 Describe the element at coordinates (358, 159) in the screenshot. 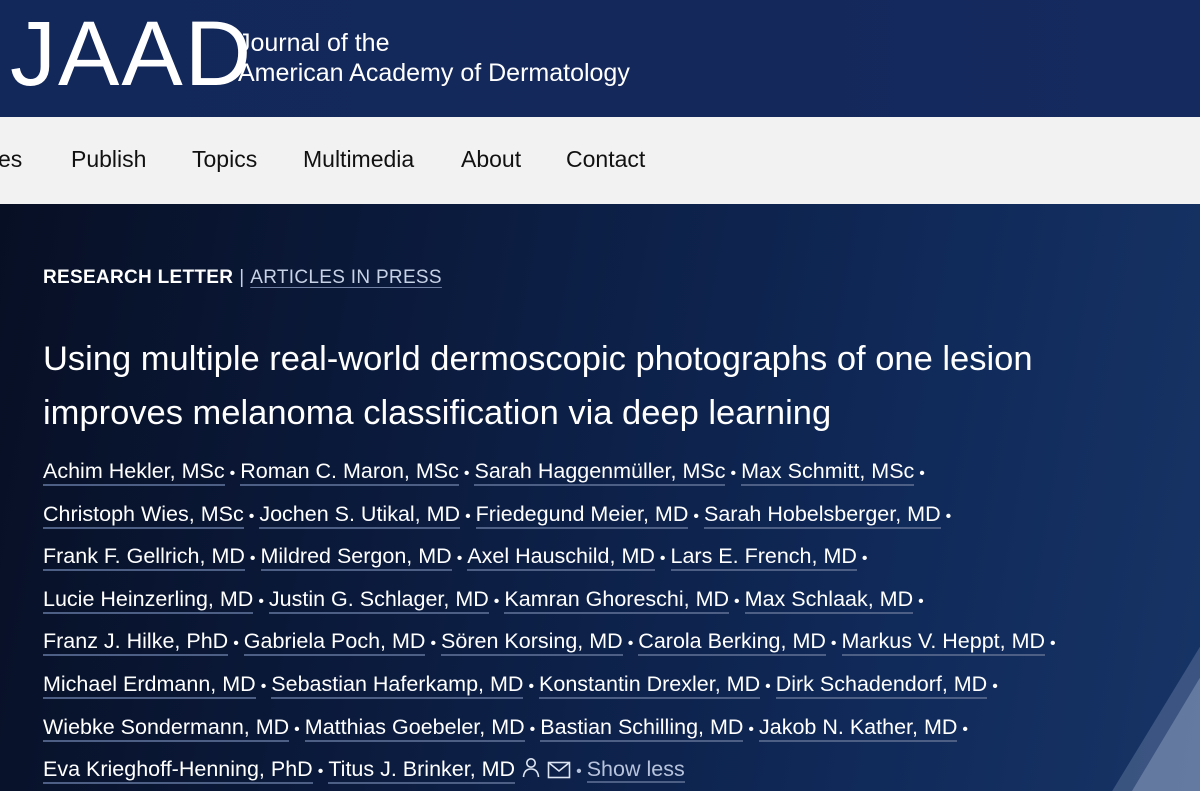

I see `nav-item-multimedia: Multimedia` at that location.